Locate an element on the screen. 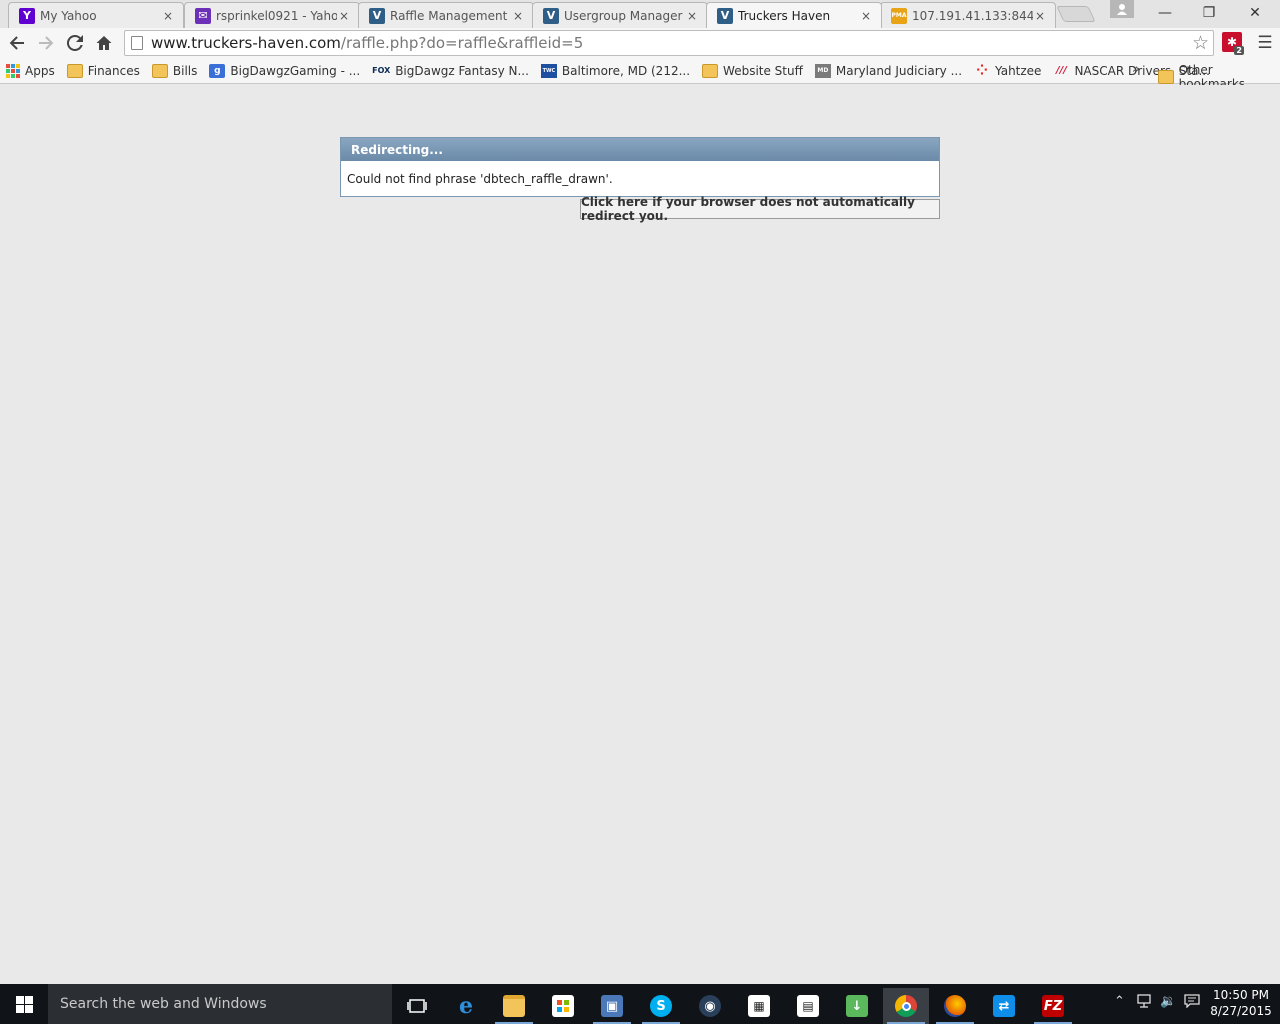 This screenshot has width=1280, height=1024. file-explorer-icon is located at coordinates (514, 1006).